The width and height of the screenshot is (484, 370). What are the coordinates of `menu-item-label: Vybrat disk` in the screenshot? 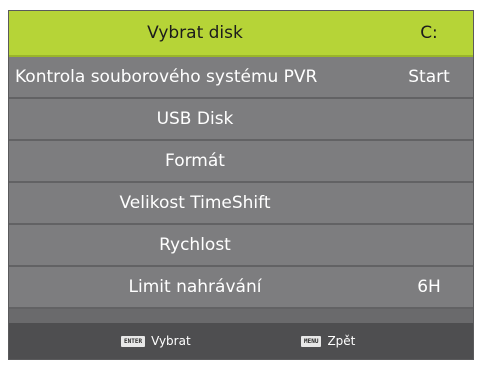 It's located at (195, 33).